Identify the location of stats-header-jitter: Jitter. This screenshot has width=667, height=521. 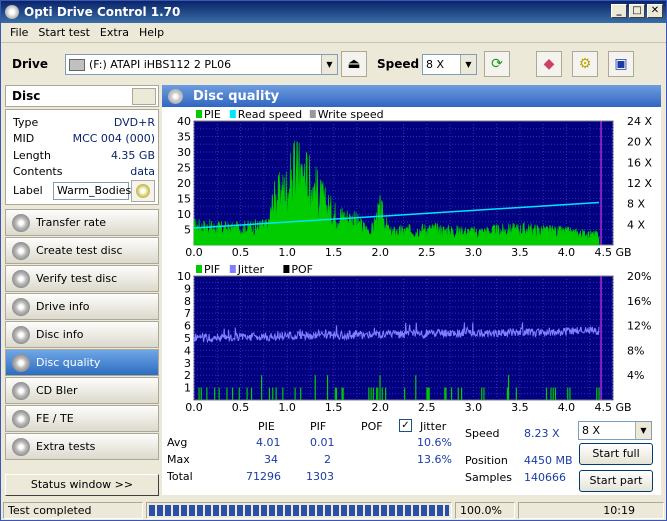
(433, 426).